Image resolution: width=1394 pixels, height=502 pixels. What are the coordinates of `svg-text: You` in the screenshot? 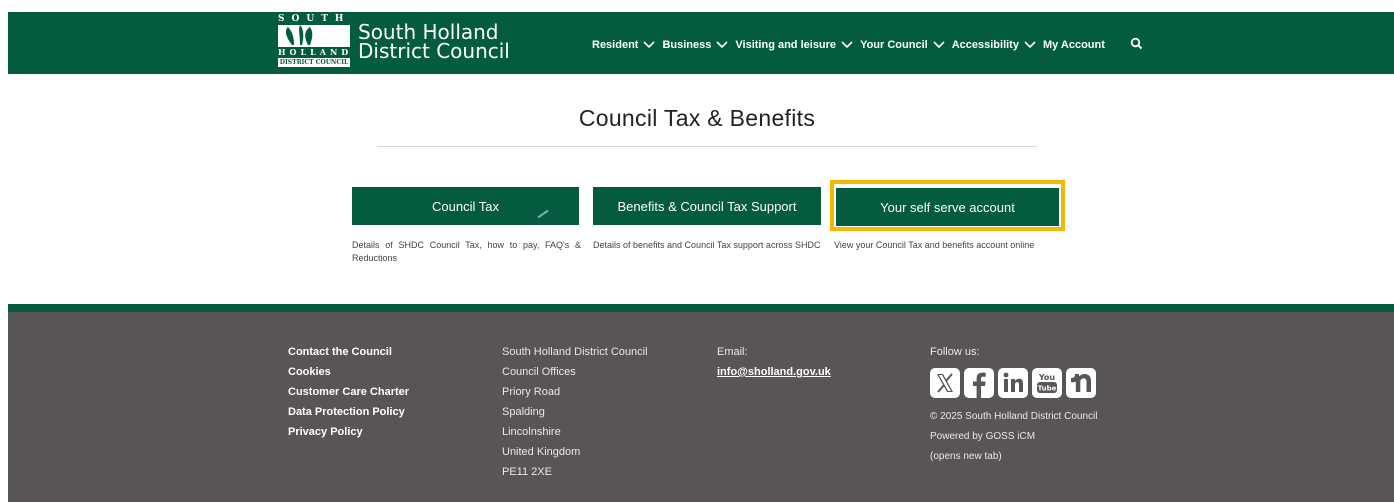 It's located at (1047, 377).